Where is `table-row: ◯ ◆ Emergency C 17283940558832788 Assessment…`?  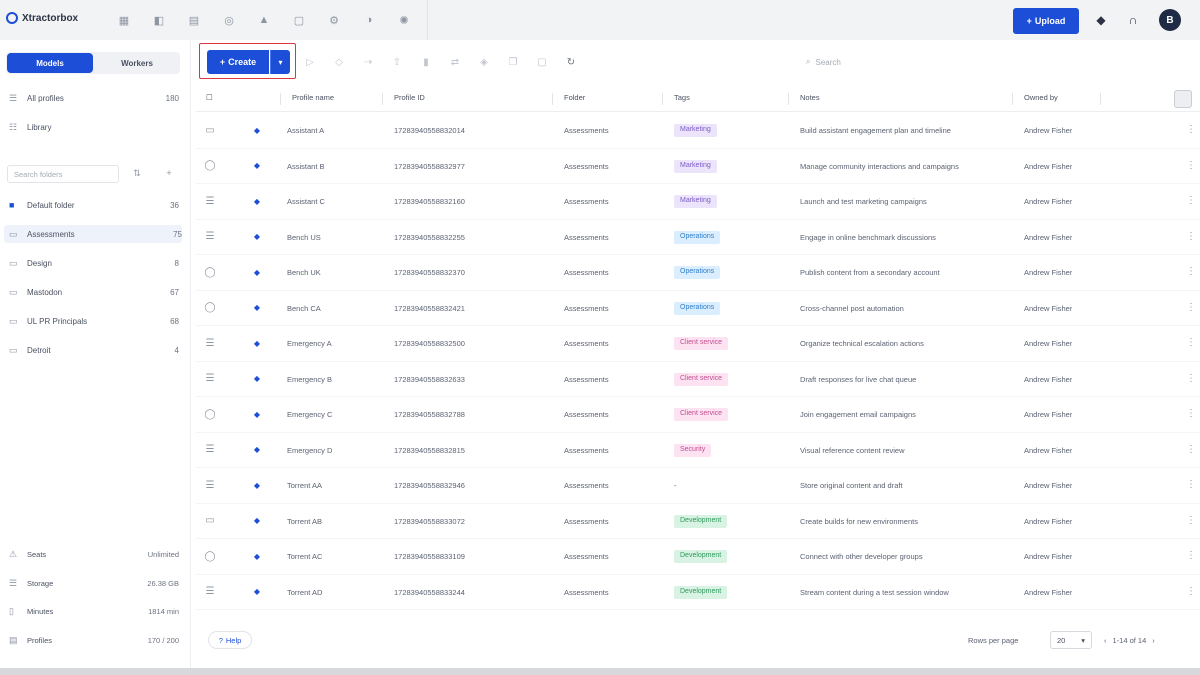
table-row: ◯ ◆ Emergency C 17283940558832788 Assessment… is located at coordinates (698, 415).